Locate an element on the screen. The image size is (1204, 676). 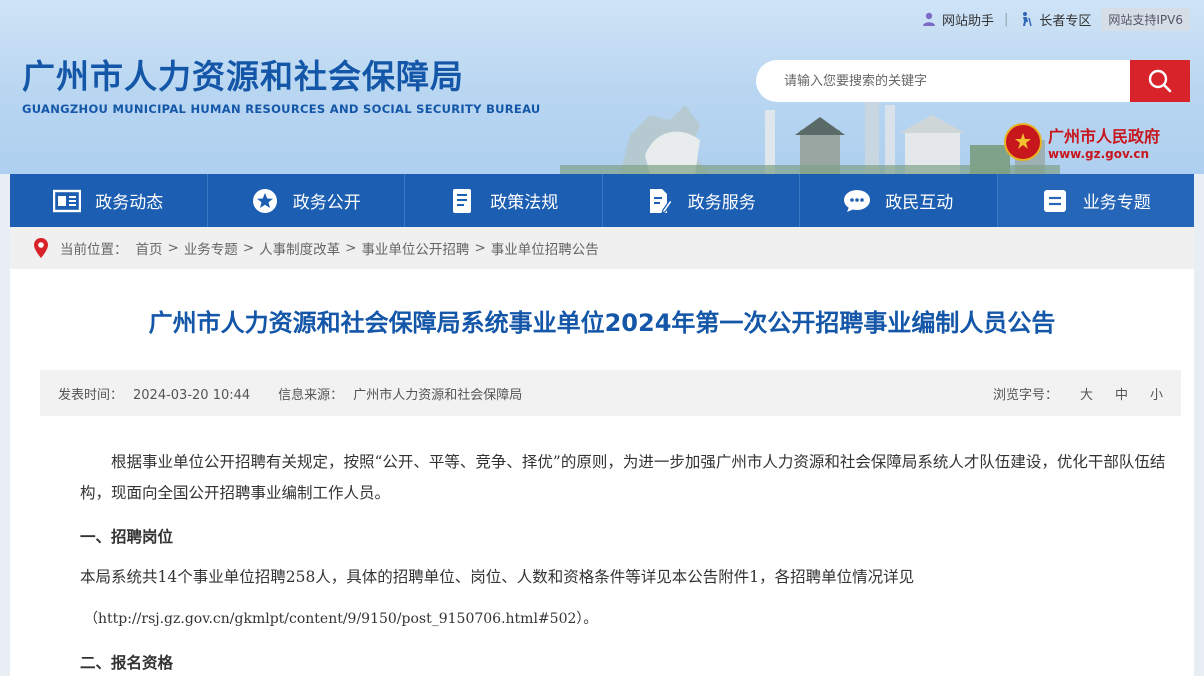
breadcrumb-prefix: 当前位置： is located at coordinates (94, 250).